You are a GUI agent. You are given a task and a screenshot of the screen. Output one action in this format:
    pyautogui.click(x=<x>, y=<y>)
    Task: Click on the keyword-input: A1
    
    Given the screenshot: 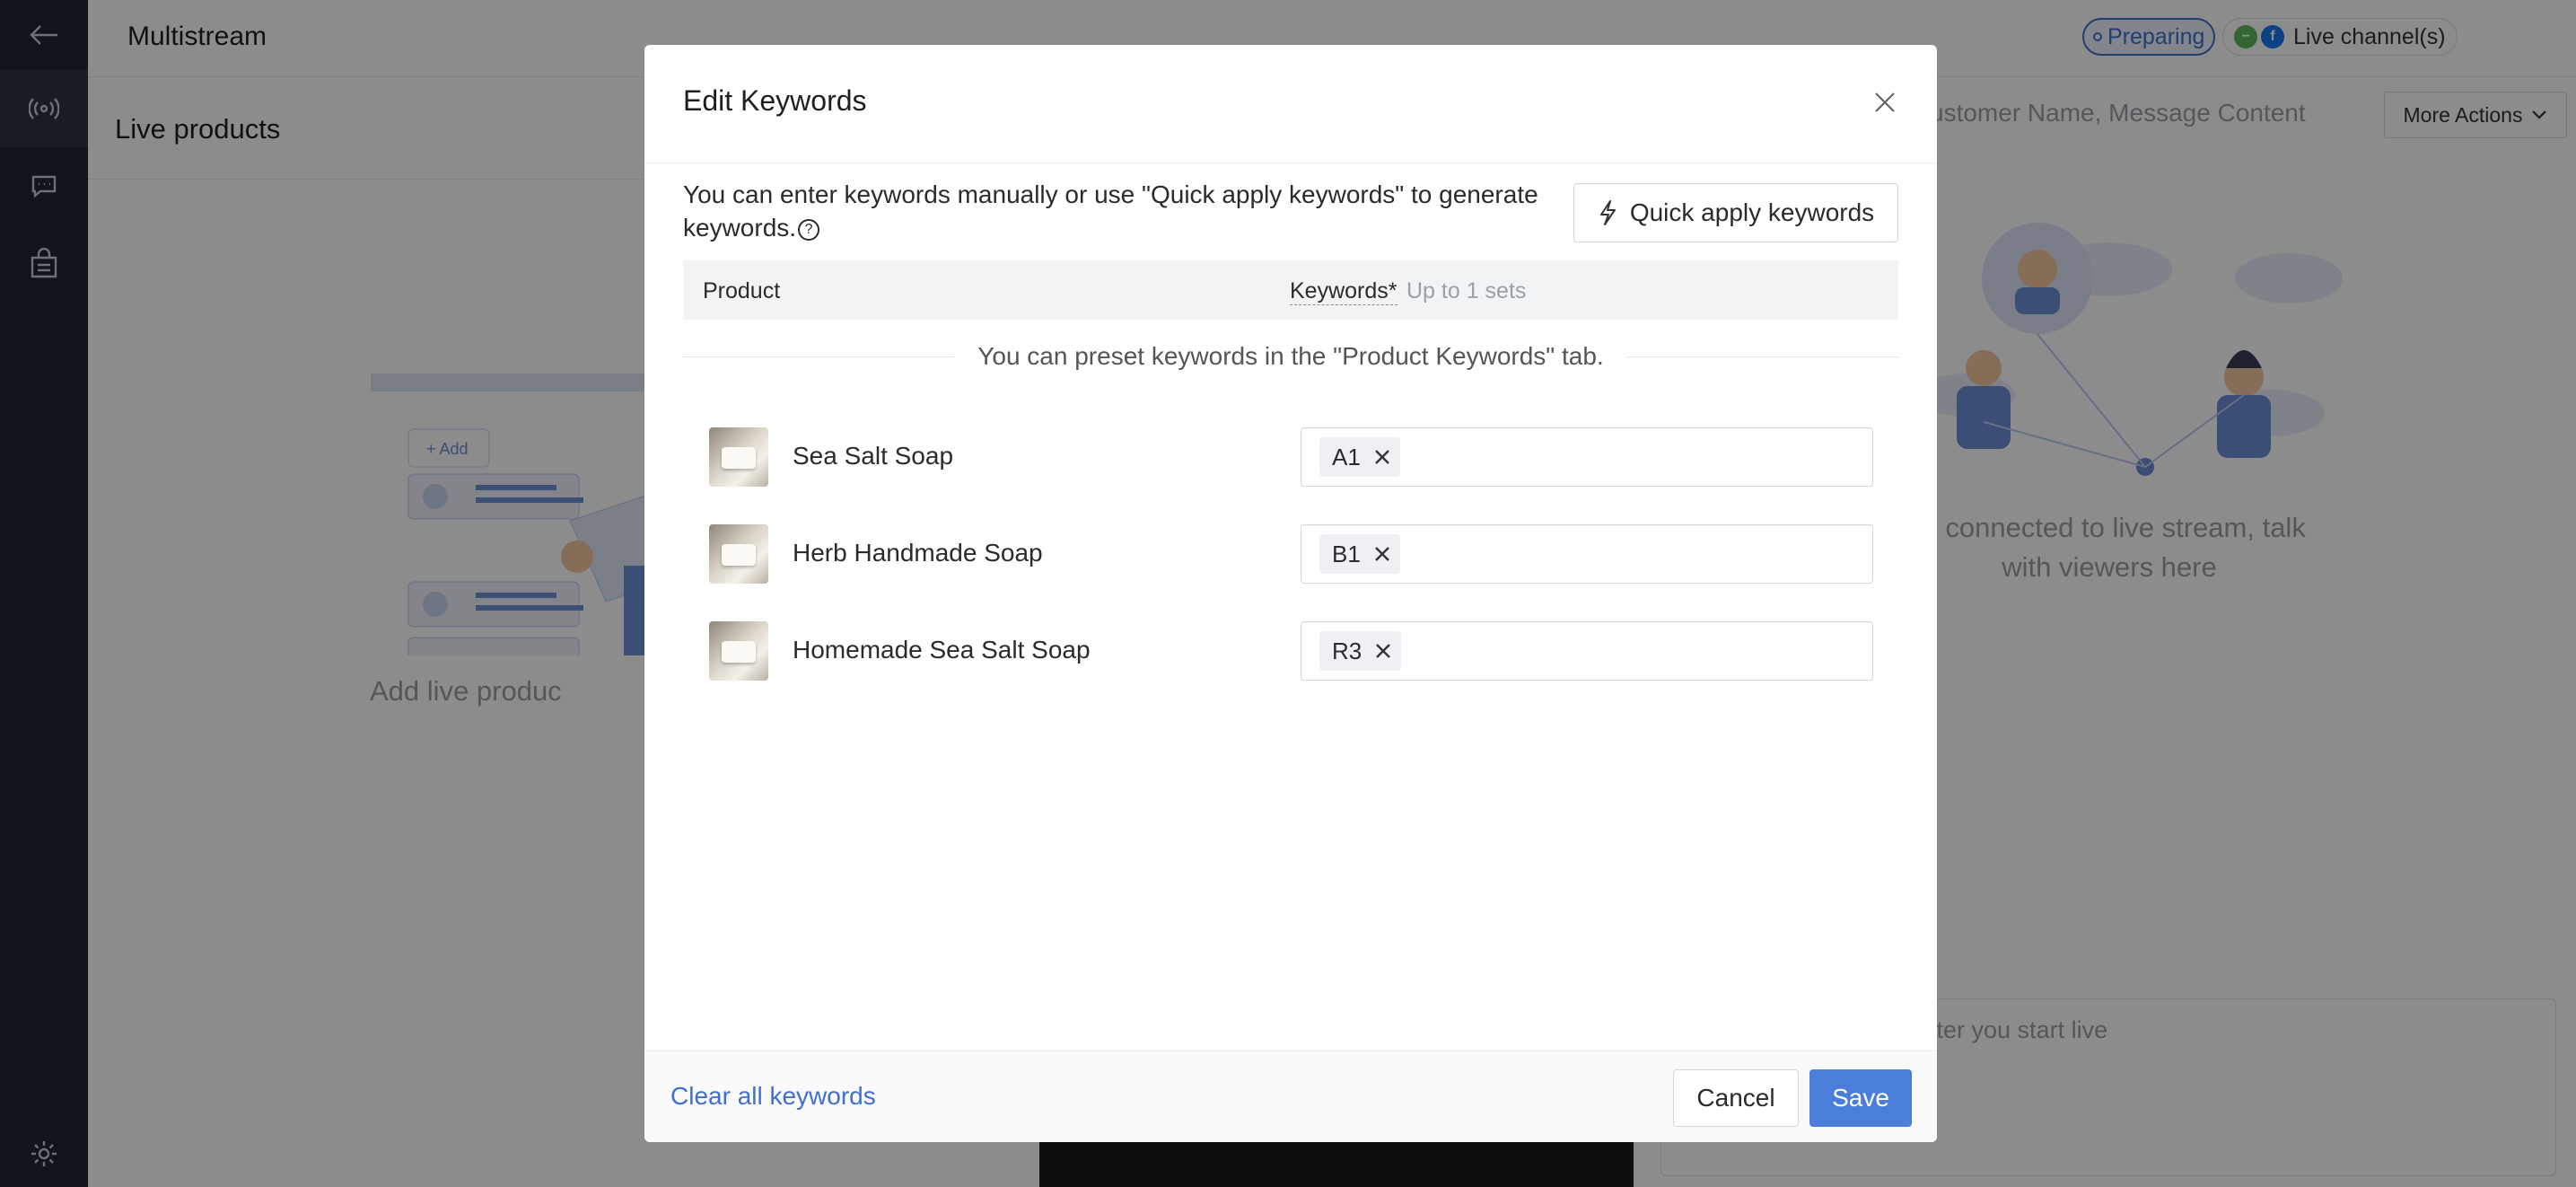 What is the action you would take?
    pyautogui.click(x=1587, y=457)
    